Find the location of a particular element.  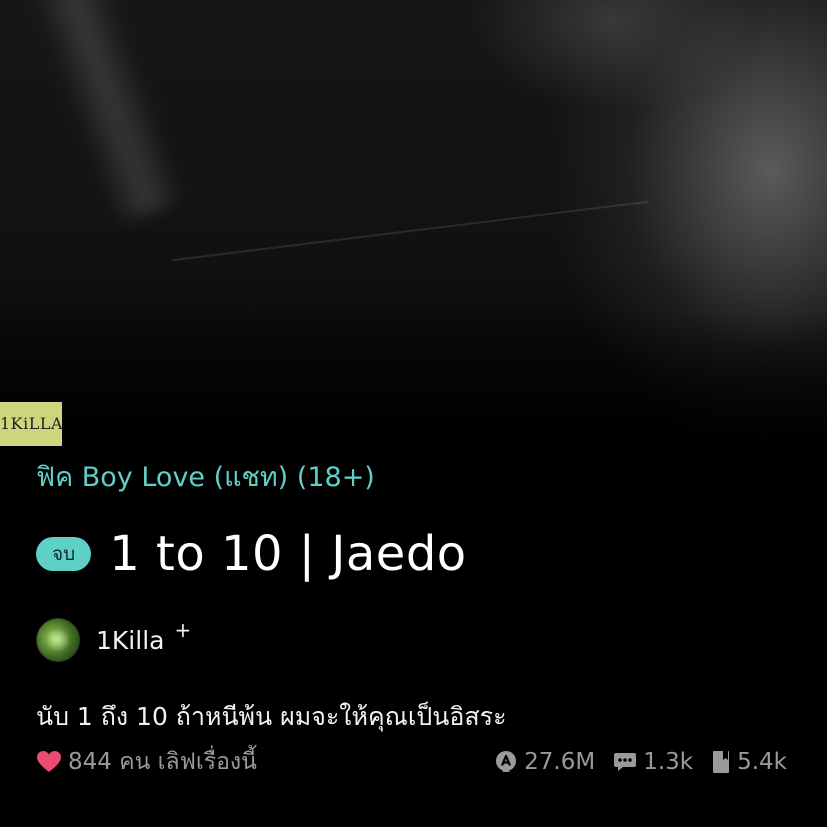

views-stat: 27.6M is located at coordinates (544, 762).